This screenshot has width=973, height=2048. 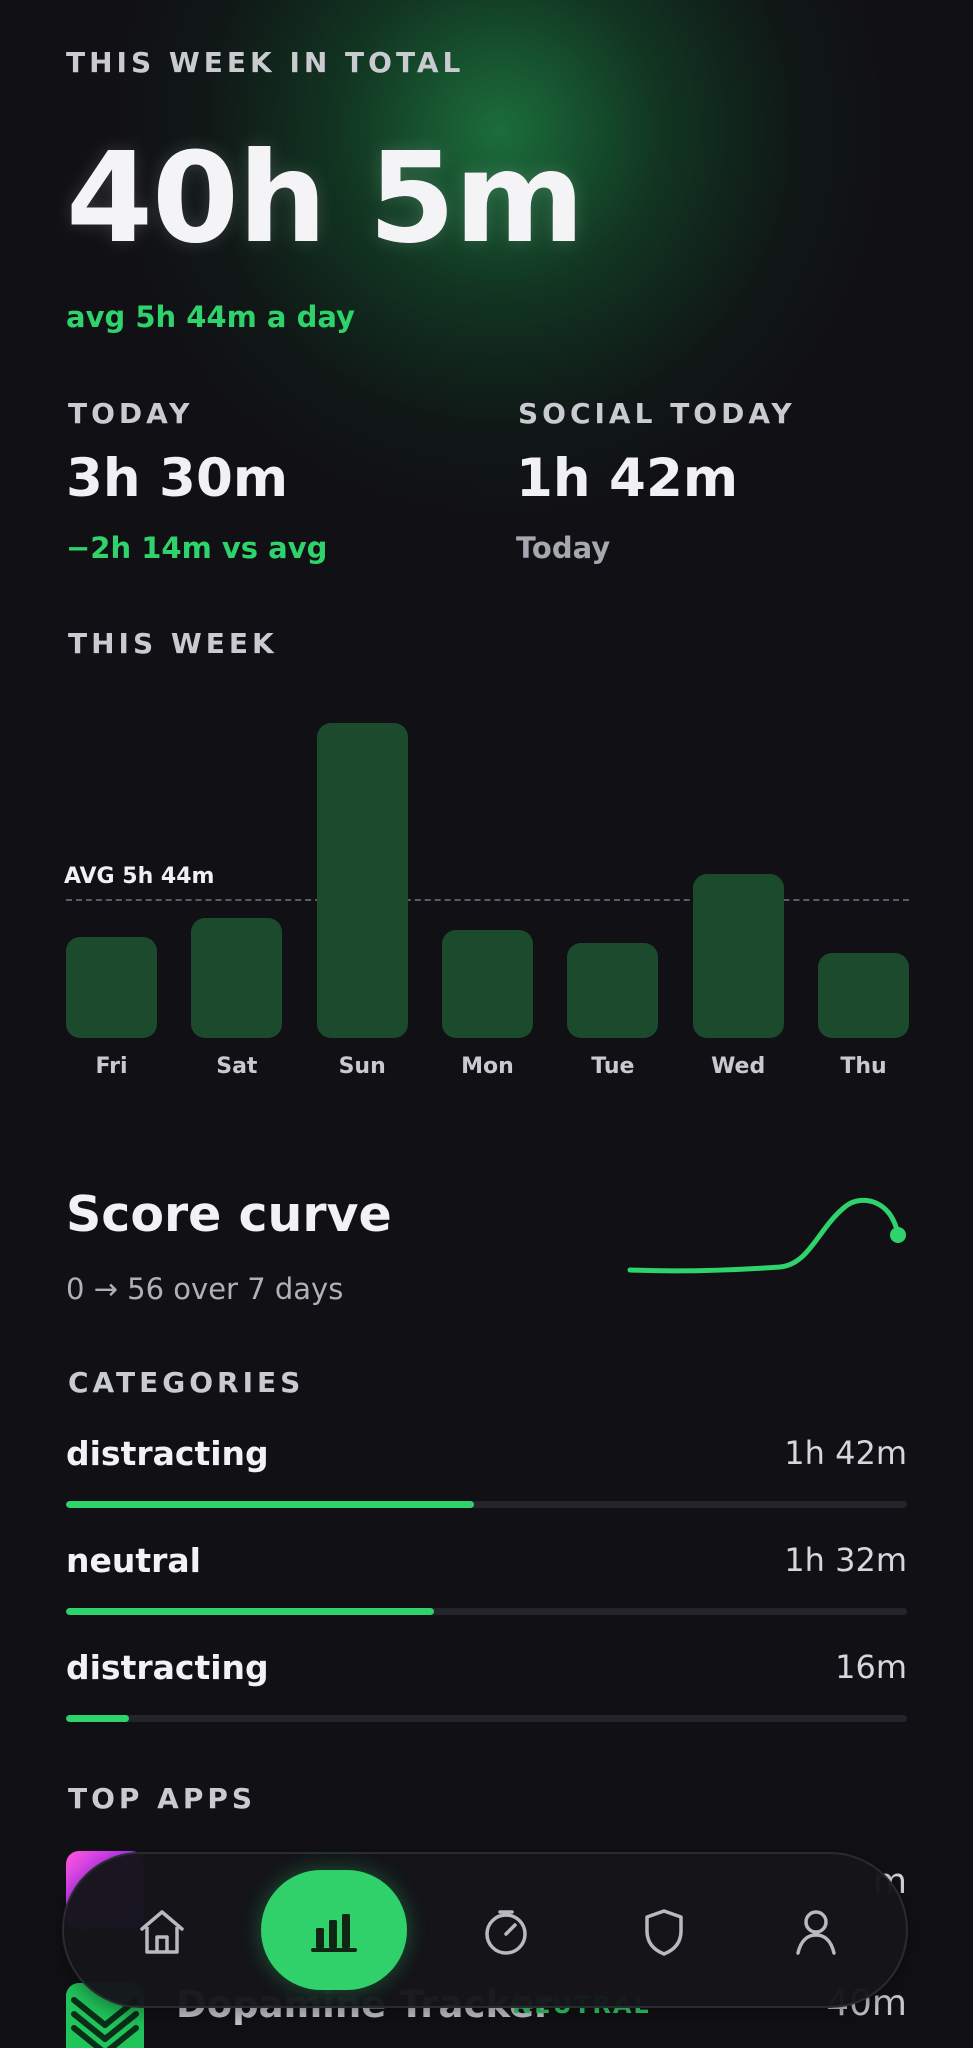 I want to click on category-value: 16m, so click(x=871, y=1667).